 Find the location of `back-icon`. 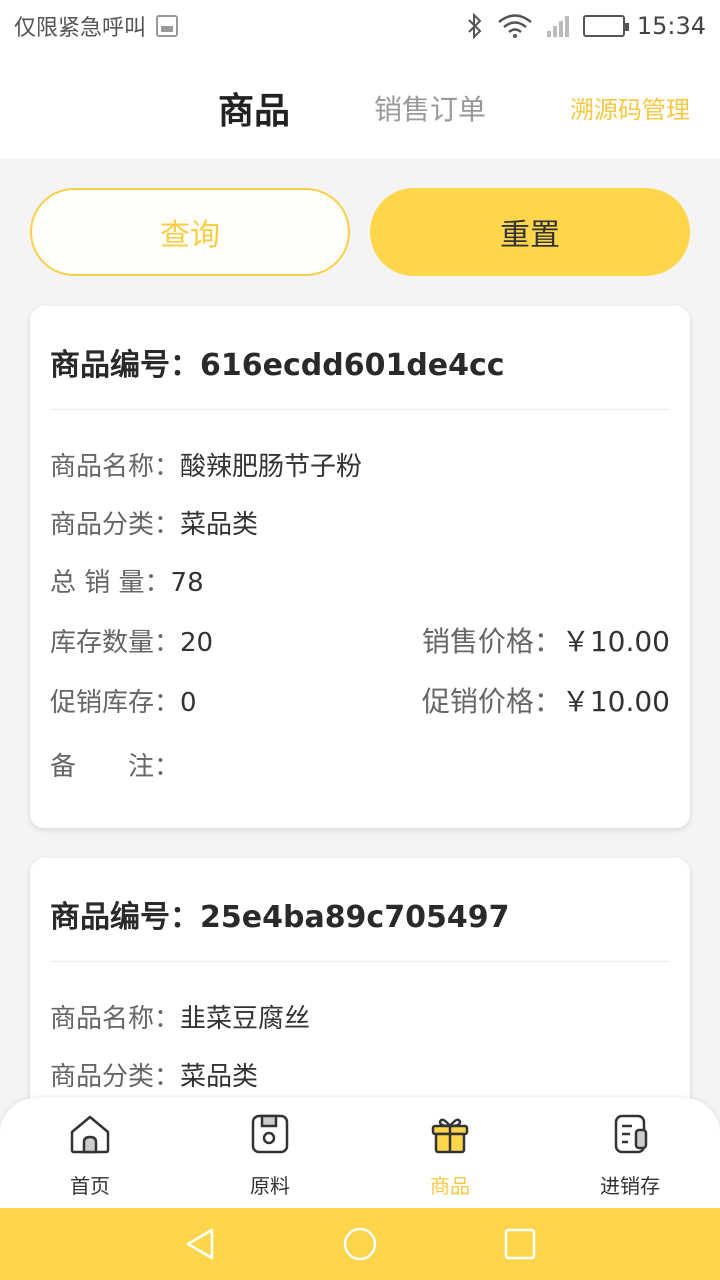

back-icon is located at coordinates (200, 1244).